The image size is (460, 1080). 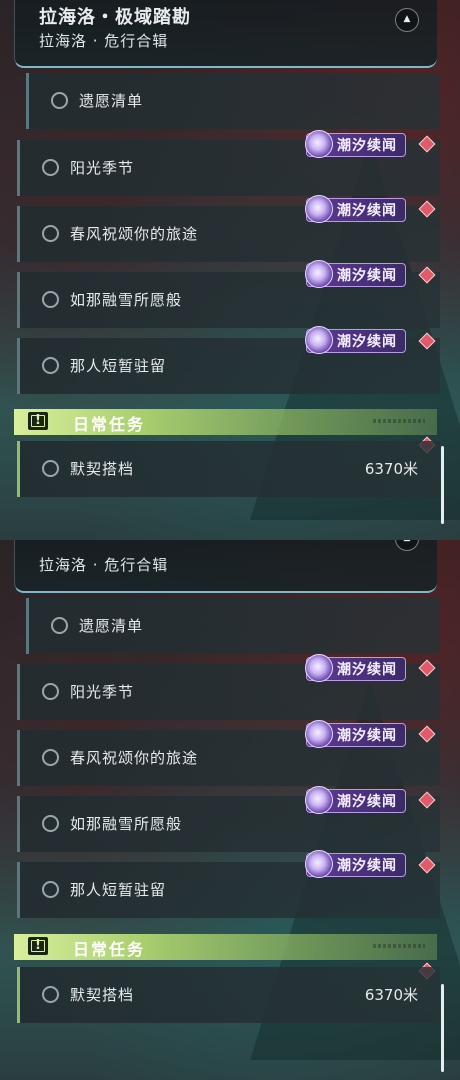 I want to click on quest-header: 拉海洛・极域踏勘 拉海洛 · 危行合辑 ▲, so click(x=225, y=34).